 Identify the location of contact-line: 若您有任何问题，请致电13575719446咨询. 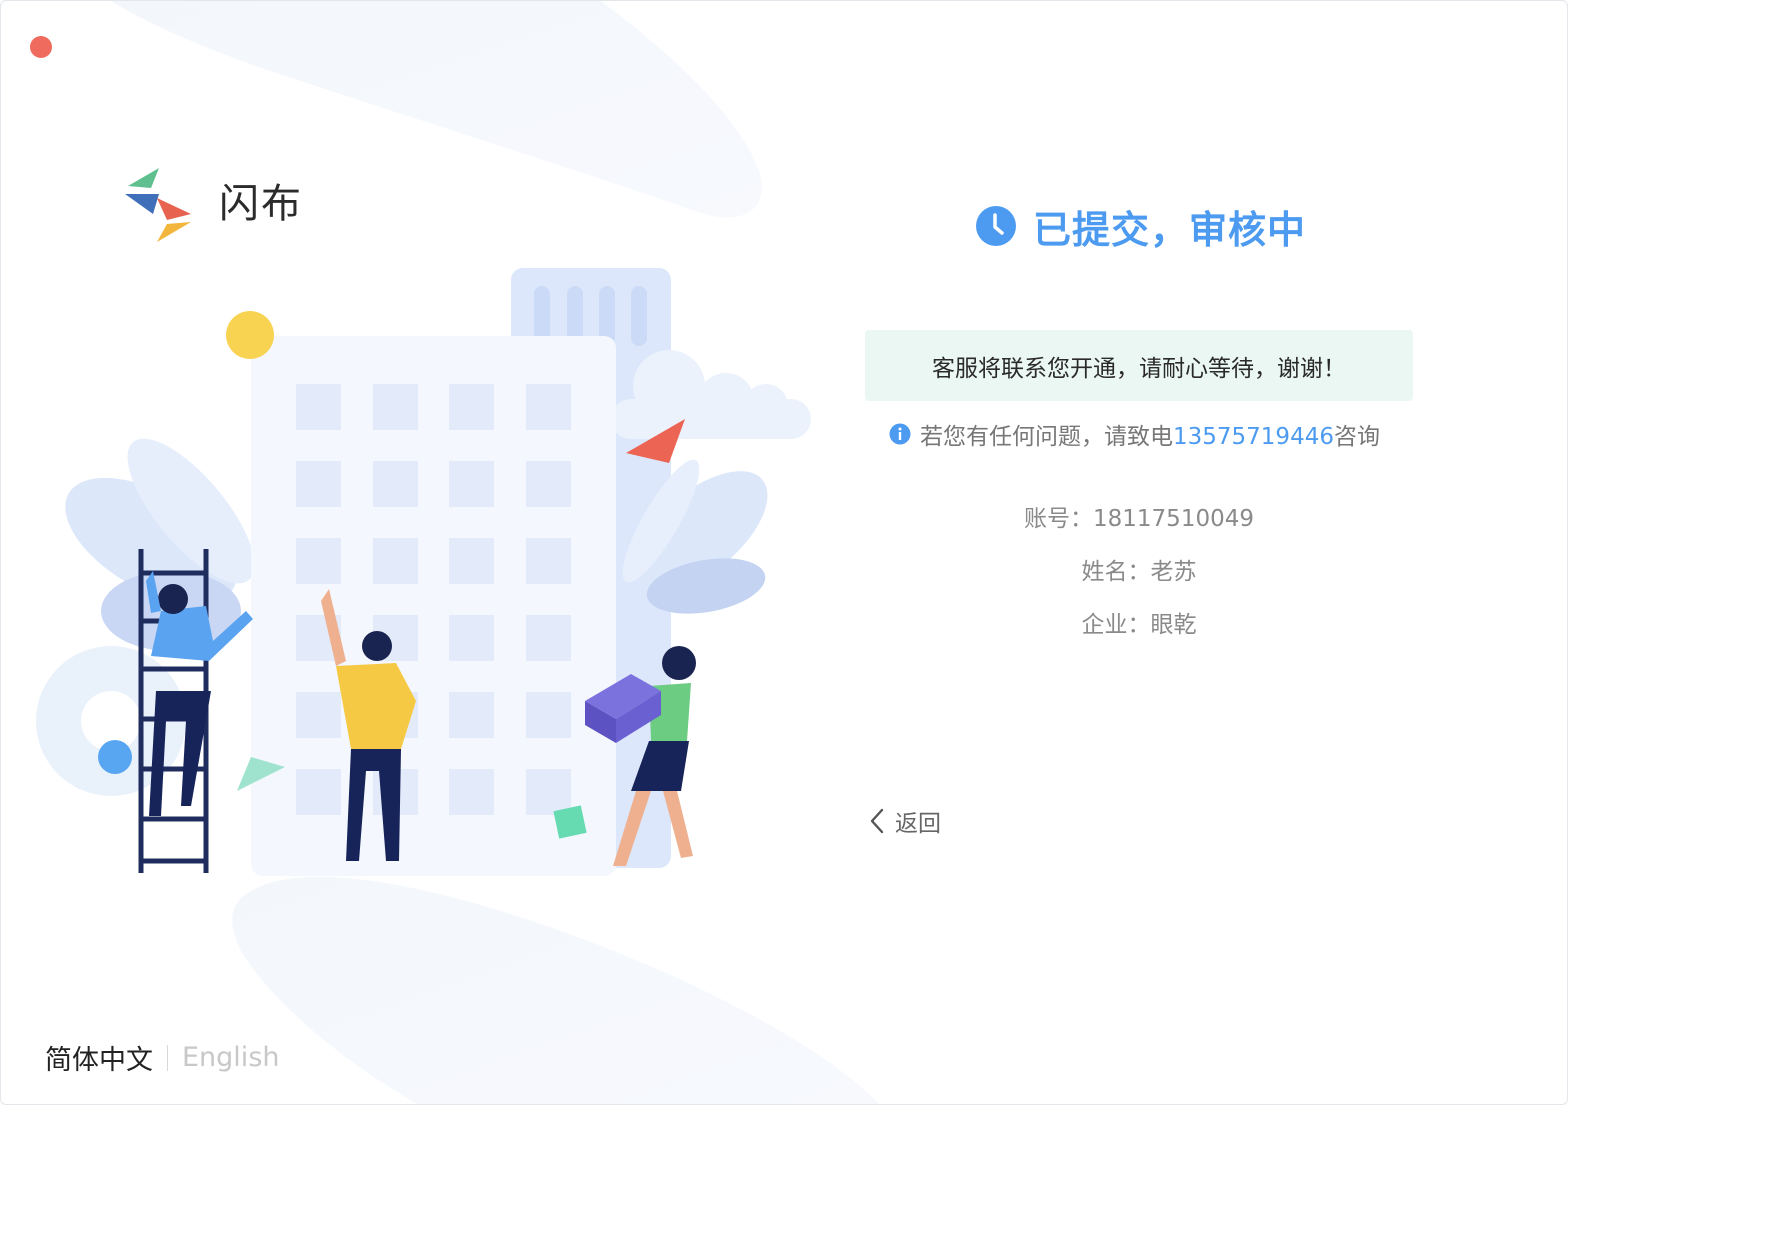
(1134, 434).